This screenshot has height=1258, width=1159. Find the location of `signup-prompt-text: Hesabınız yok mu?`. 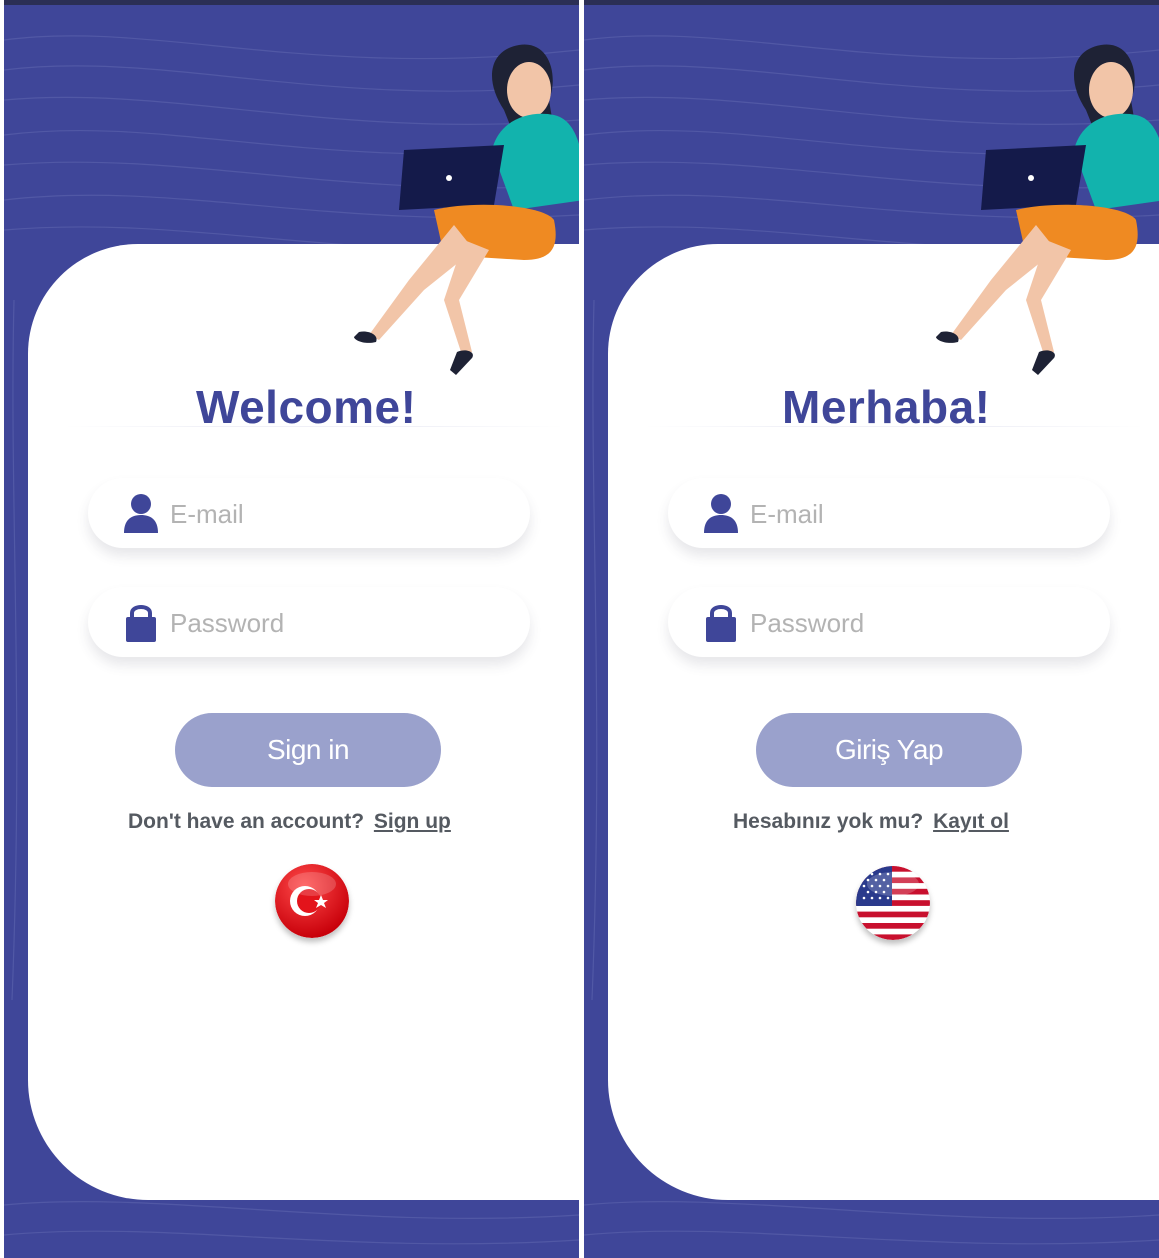

signup-prompt-text: Hesabınız yok mu? is located at coordinates (828, 821).